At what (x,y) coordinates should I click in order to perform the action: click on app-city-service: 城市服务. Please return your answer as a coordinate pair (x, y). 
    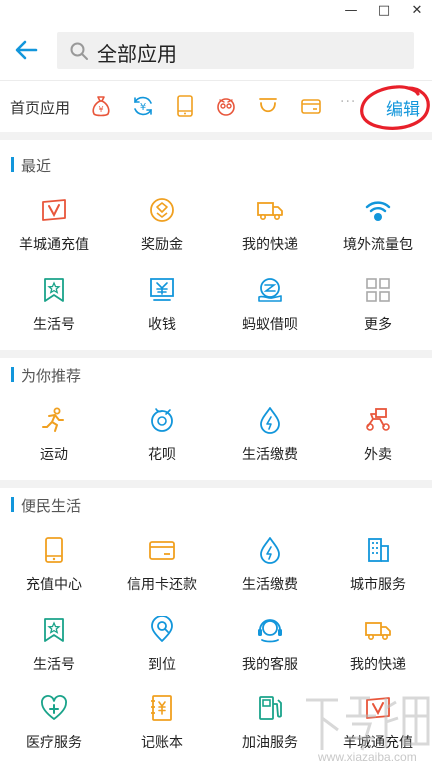
    Looking at the image, I should click on (378, 570).